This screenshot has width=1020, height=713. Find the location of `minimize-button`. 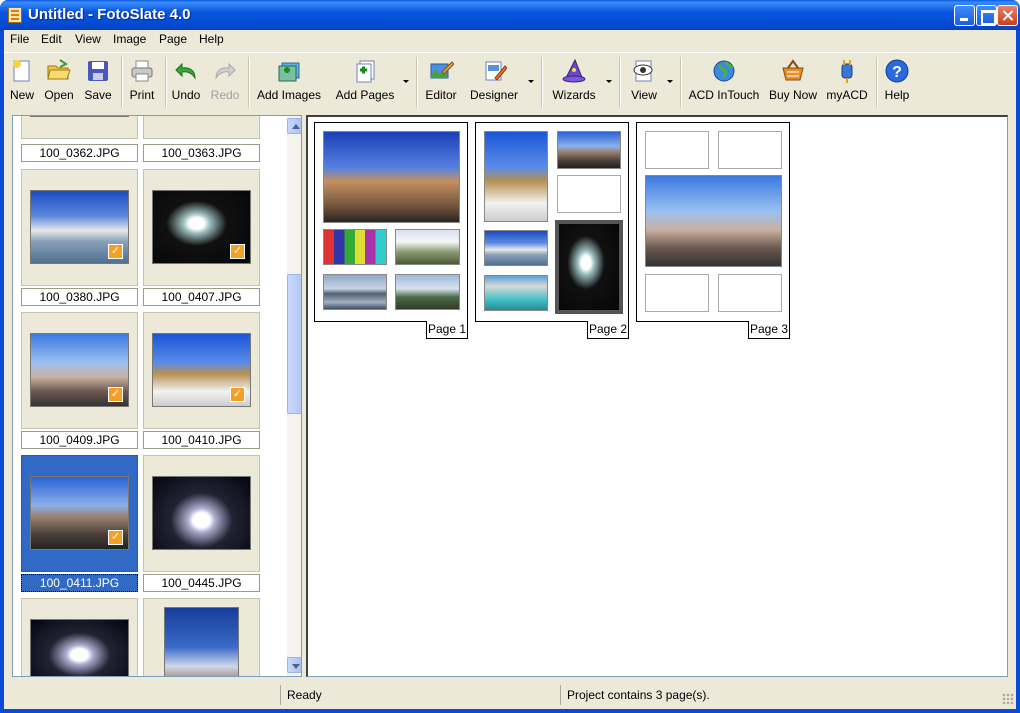

minimize-button is located at coordinates (964, 15).